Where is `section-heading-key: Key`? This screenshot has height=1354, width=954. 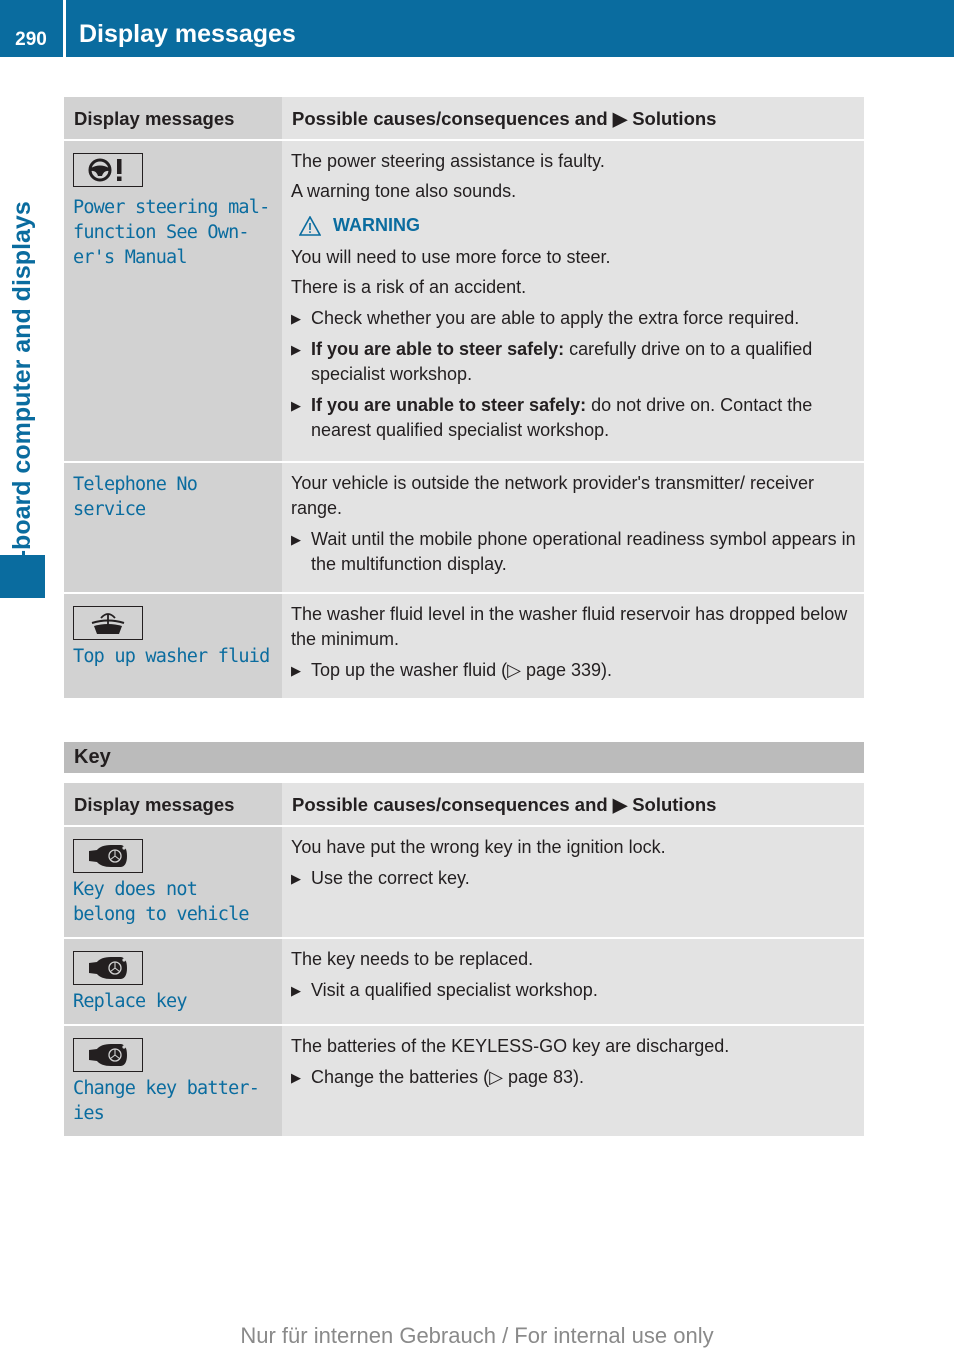 section-heading-key: Key is located at coordinates (464, 757).